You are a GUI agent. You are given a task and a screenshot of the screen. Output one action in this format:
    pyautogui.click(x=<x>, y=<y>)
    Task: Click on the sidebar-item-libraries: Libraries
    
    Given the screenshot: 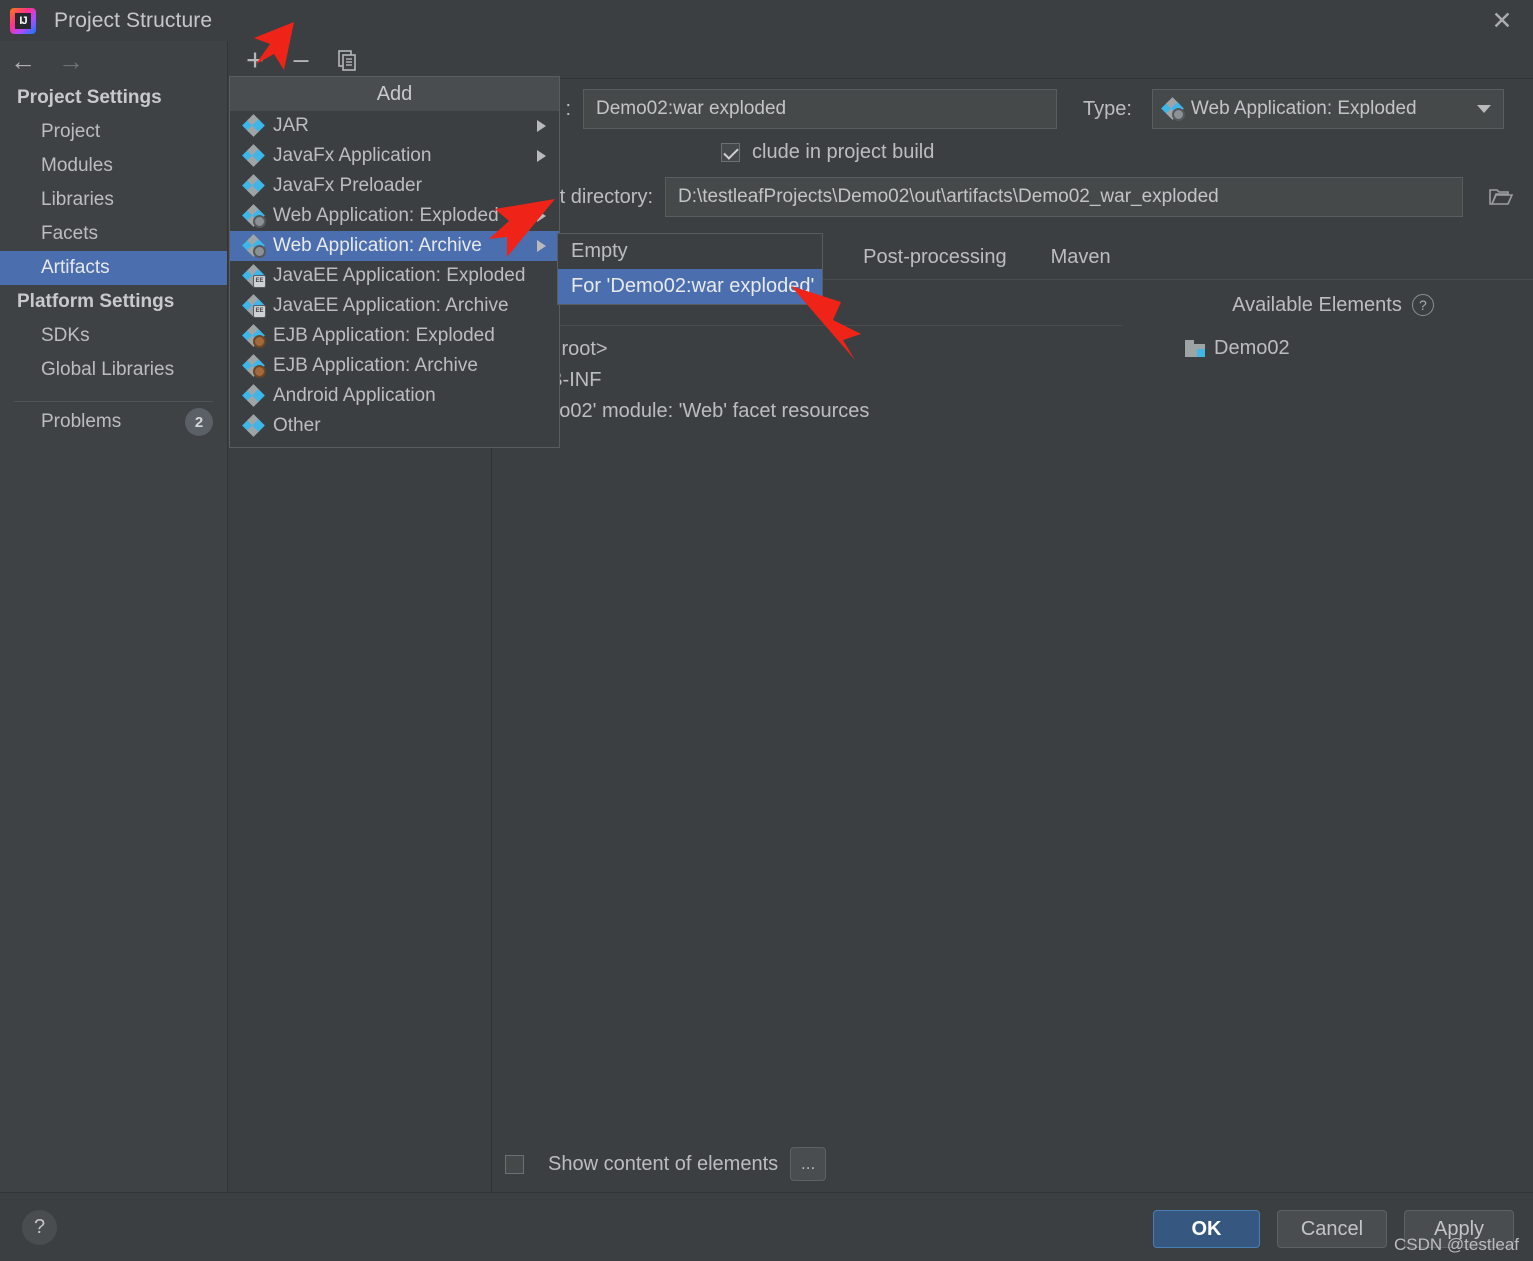 What is the action you would take?
    pyautogui.click(x=113, y=200)
    